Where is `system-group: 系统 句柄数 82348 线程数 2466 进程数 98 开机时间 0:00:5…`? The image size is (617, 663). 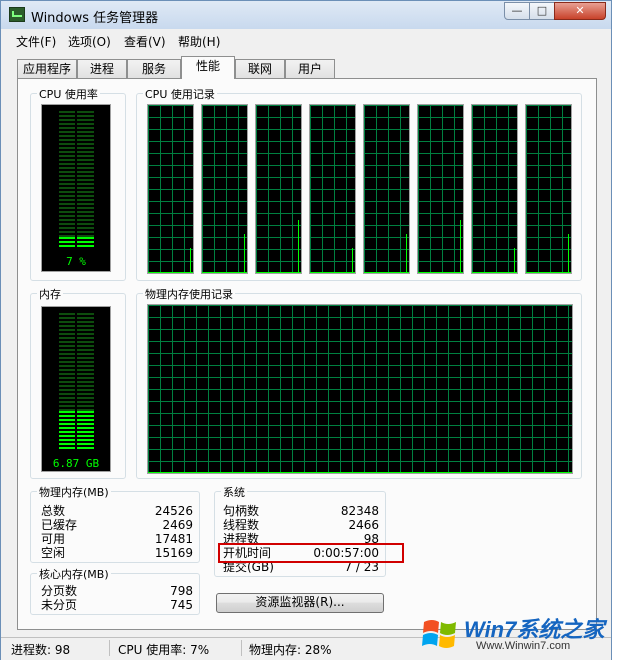
system-group: 系统 句柄数 82348 线程数 2466 进程数 98 开机时间 0:00:5… is located at coordinates (300, 530).